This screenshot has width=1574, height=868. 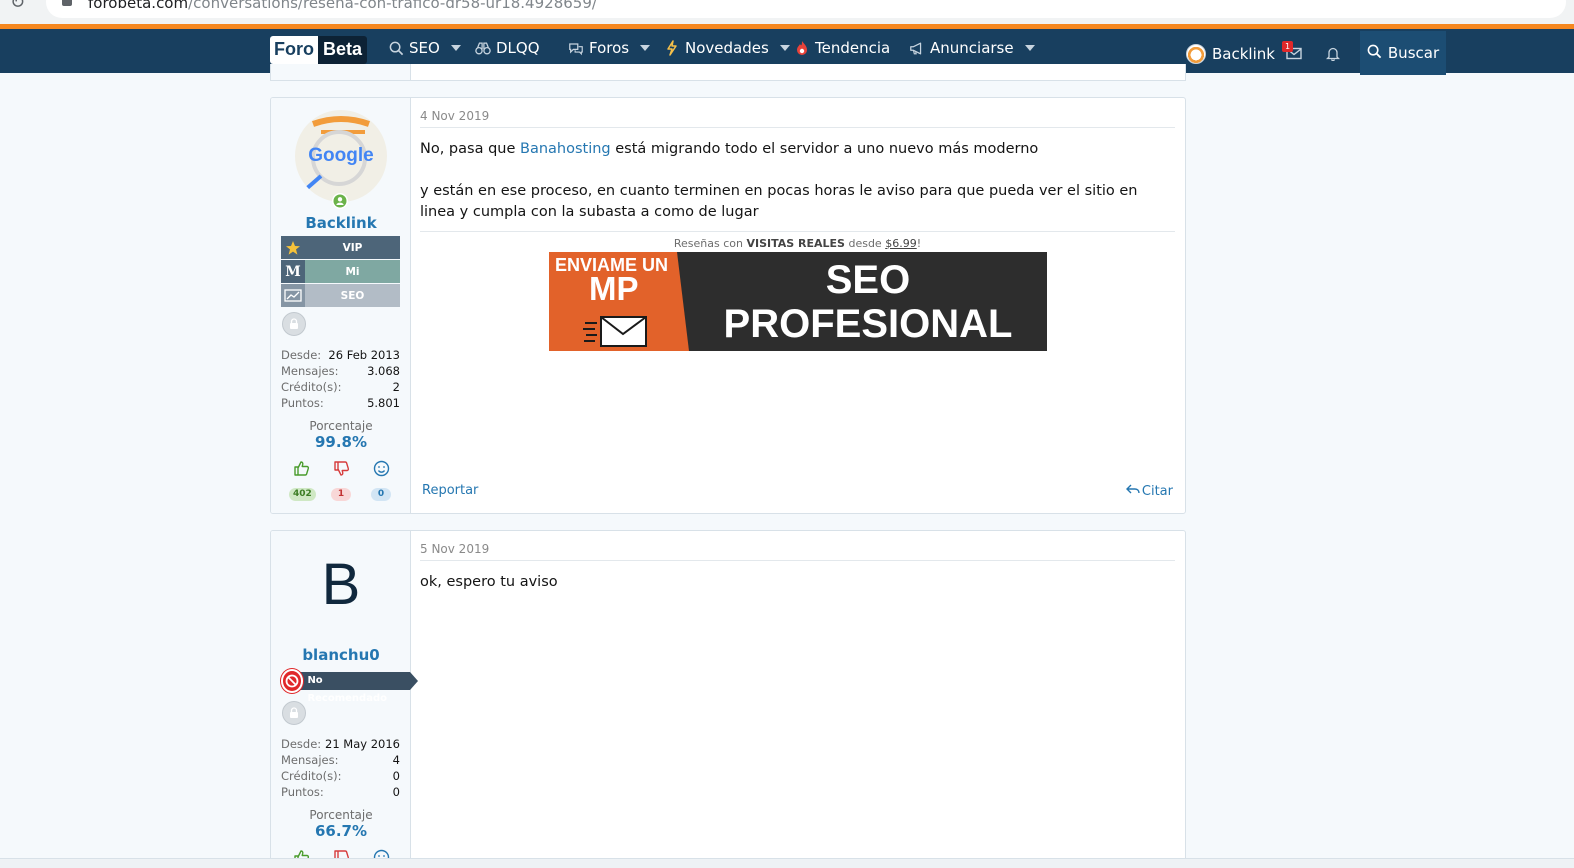 What do you see at coordinates (518, 48) in the screenshot?
I see `nav-item-label: DLQQ` at bounding box center [518, 48].